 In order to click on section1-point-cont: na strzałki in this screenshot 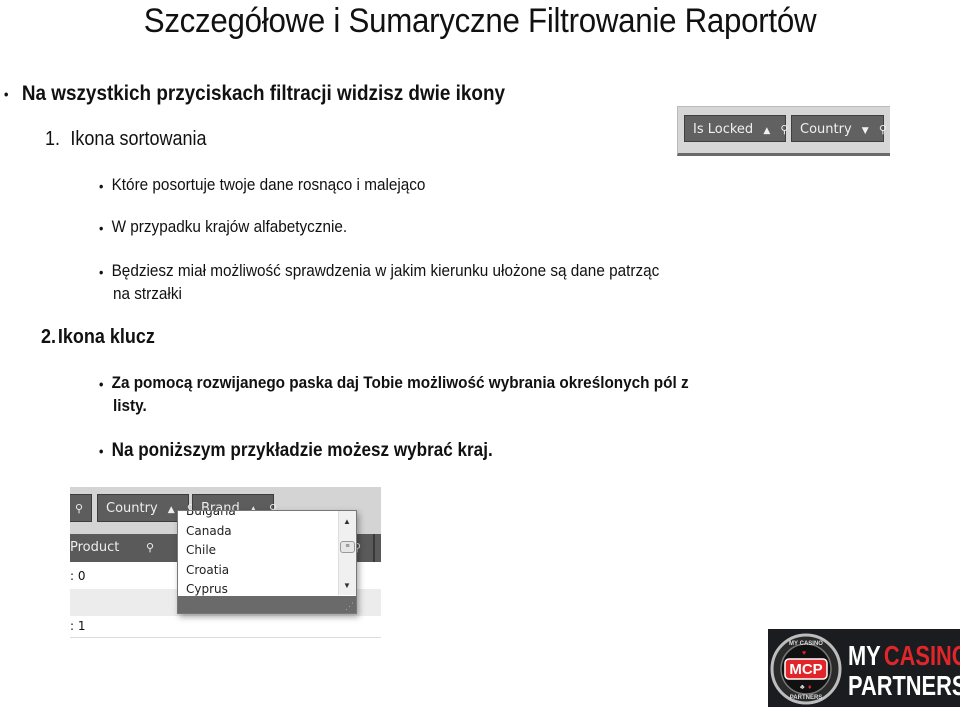, I will do `click(147, 293)`.